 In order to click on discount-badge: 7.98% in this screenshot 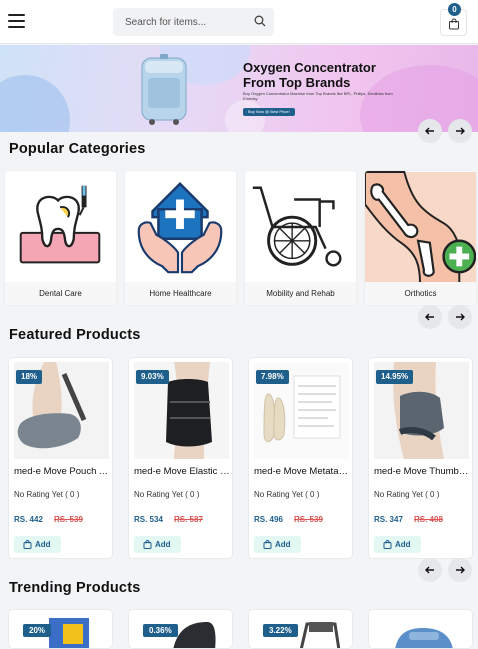, I will do `click(272, 377)`.